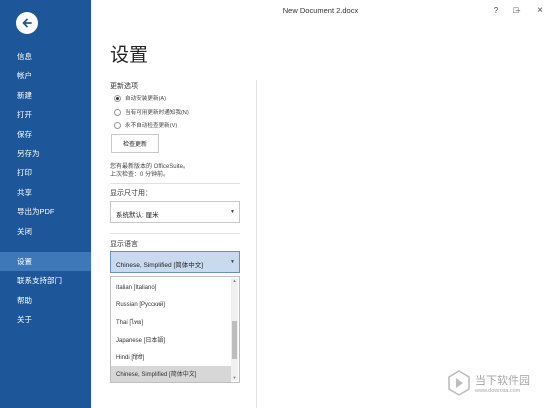 Image resolution: width=550 pixels, height=408 pixels. Describe the element at coordinates (459, 383) in the screenshot. I see `watermark-logo-icon` at that location.